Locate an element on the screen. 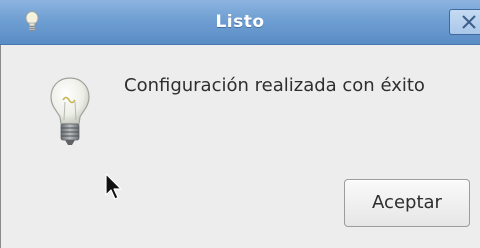  close-icon is located at coordinates (469, 22).